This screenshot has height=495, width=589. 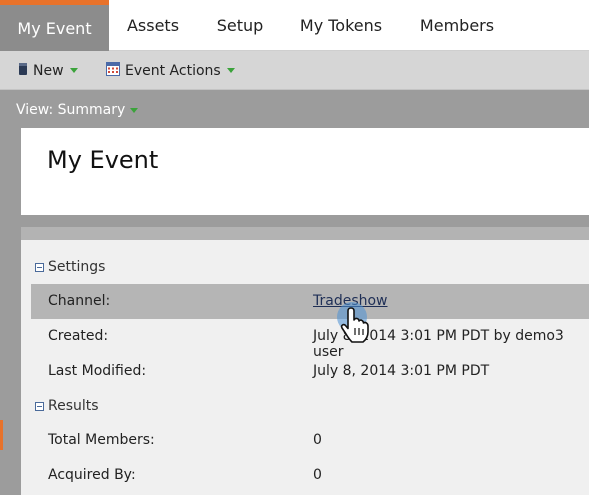 What do you see at coordinates (73, 406) in the screenshot?
I see `results-heading: Results` at bounding box center [73, 406].